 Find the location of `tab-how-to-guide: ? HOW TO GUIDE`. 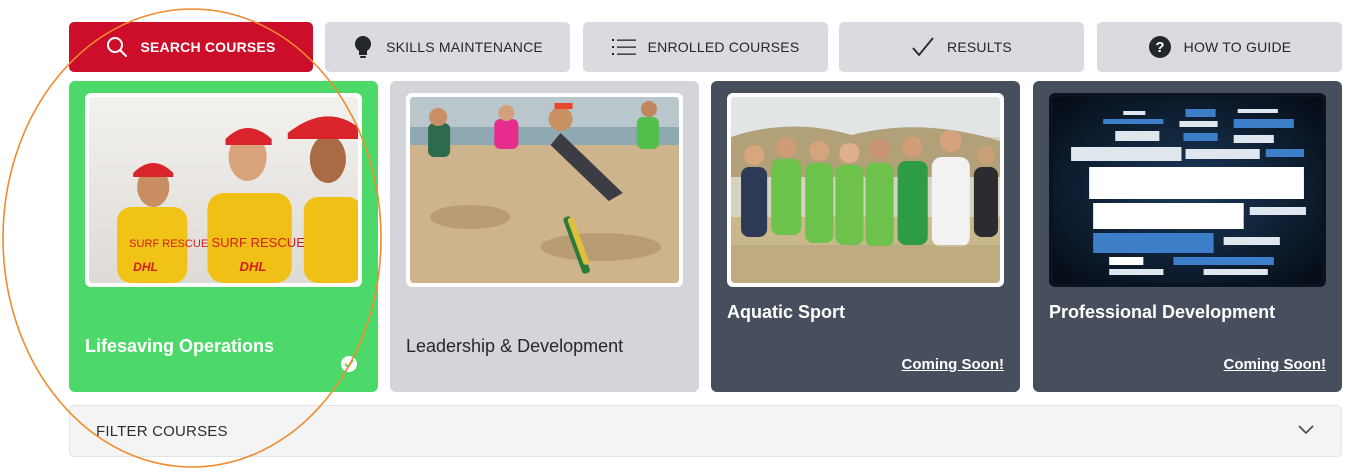

tab-how-to-guide: ? HOW TO GUIDE is located at coordinates (1219, 47).